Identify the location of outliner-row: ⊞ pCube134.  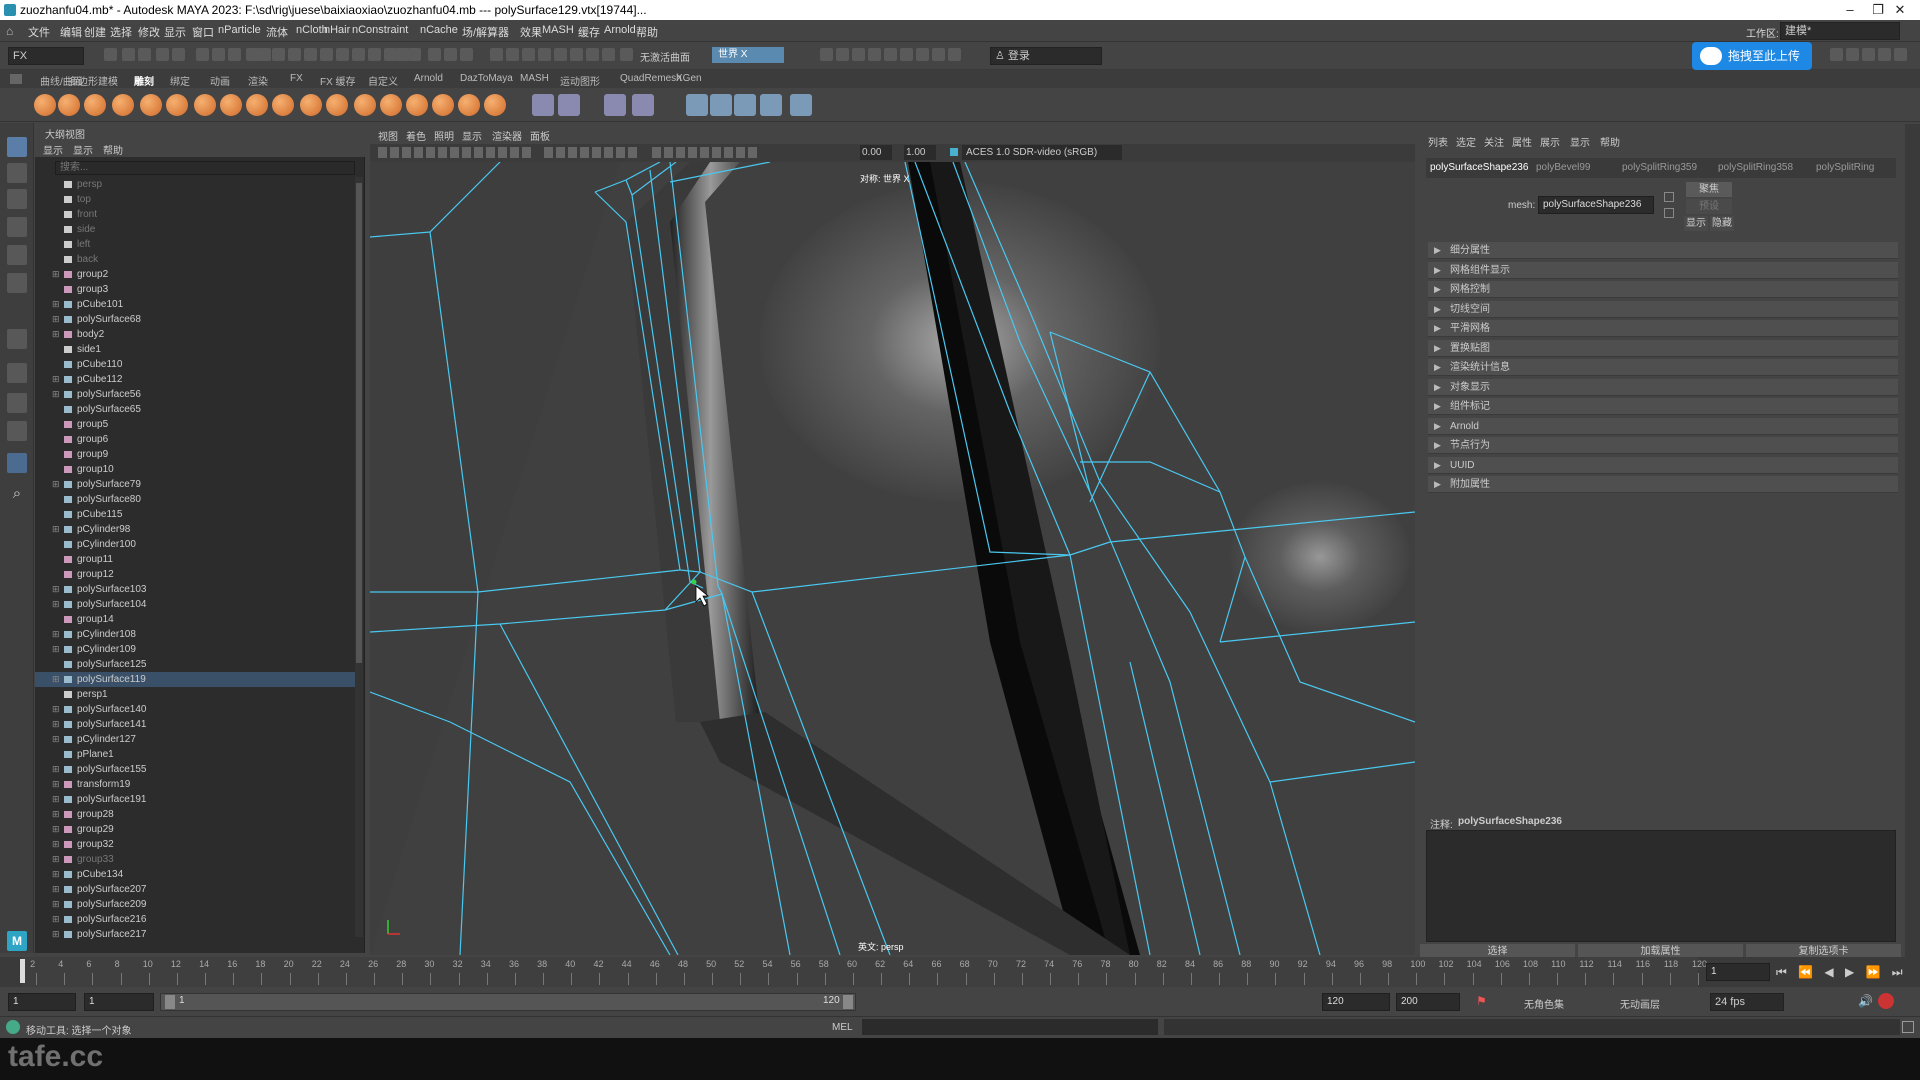
(195, 874).